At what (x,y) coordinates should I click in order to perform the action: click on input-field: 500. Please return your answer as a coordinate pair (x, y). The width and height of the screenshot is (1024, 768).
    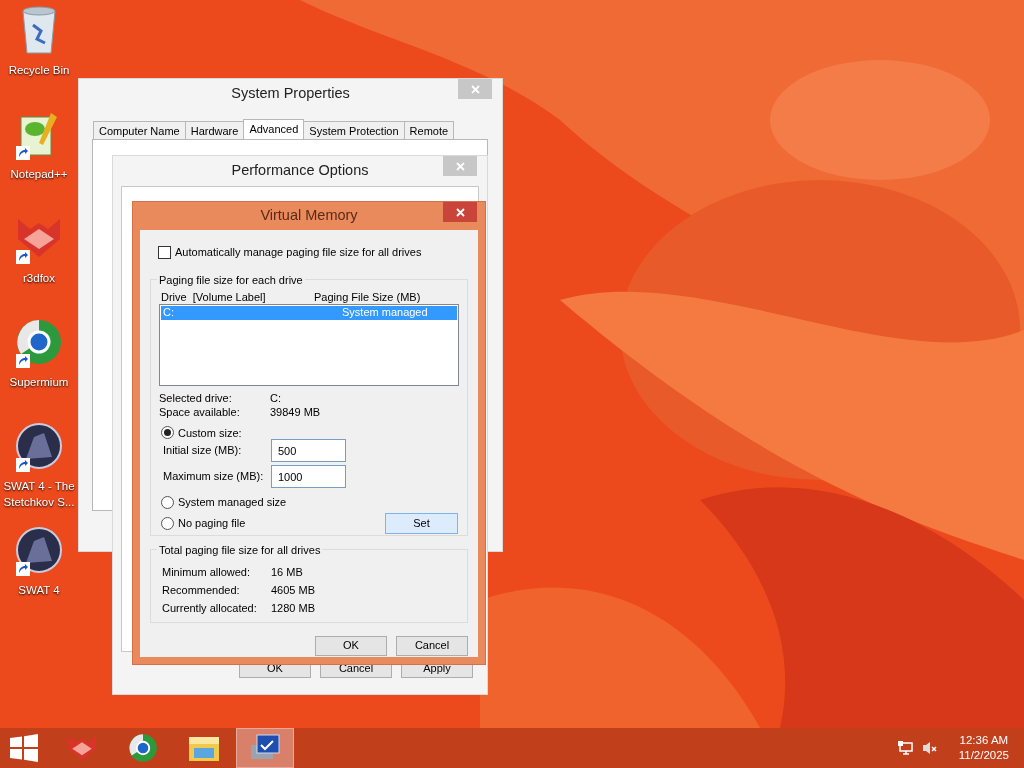
    Looking at the image, I should click on (308, 450).